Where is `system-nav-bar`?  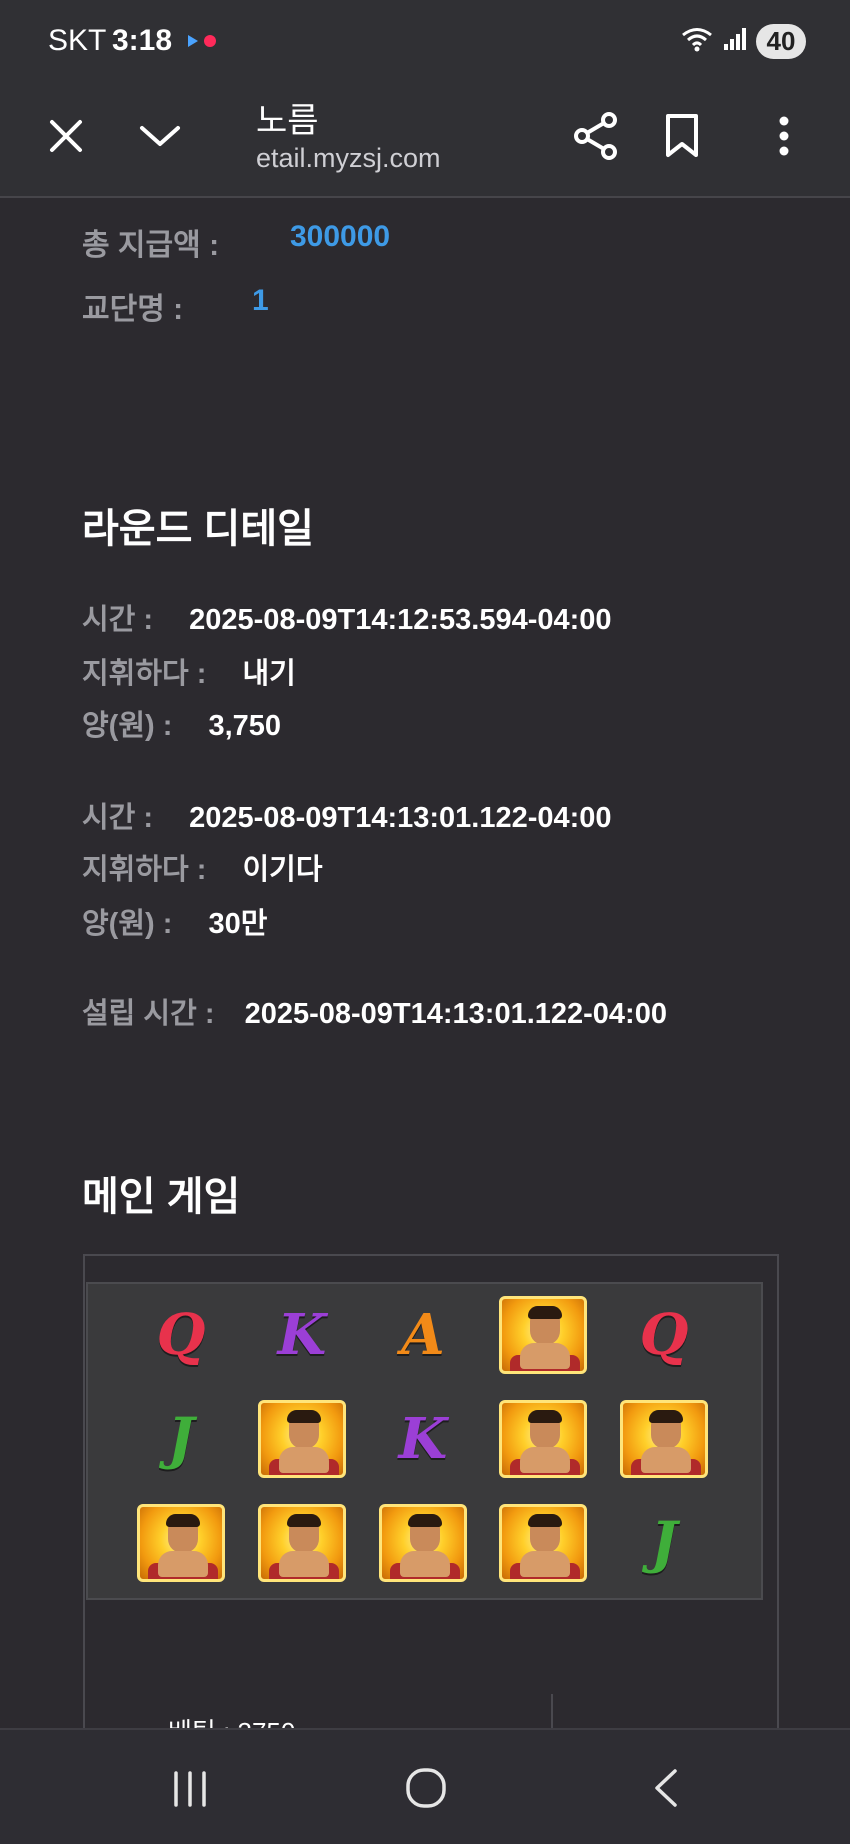 system-nav-bar is located at coordinates (425, 1786).